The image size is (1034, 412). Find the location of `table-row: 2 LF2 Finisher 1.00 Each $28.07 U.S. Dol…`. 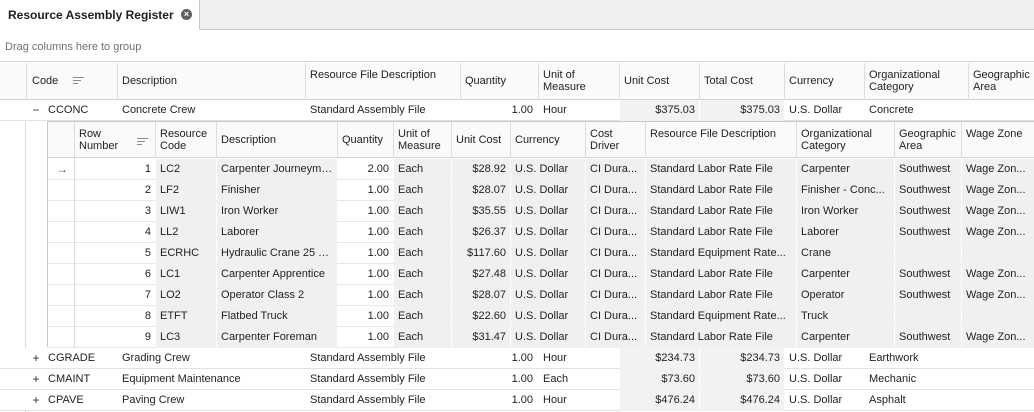

table-row: 2 LF2 Finisher 1.00 Each $28.07 U.S. Dol… is located at coordinates (541, 190).